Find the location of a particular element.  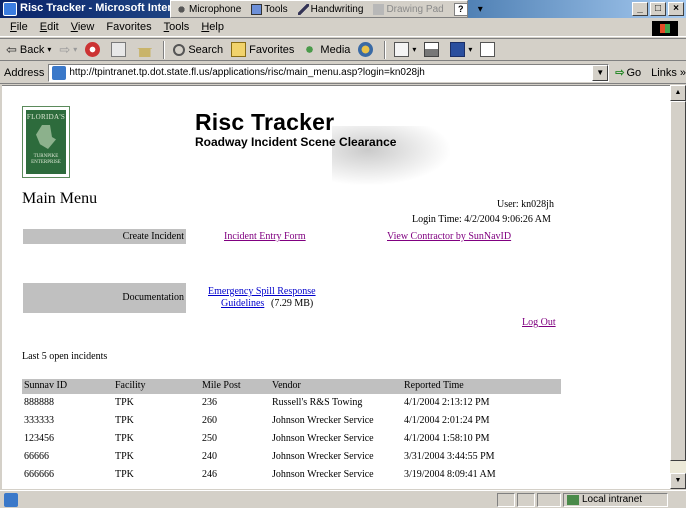

print-button is located at coordinates (433, 49).